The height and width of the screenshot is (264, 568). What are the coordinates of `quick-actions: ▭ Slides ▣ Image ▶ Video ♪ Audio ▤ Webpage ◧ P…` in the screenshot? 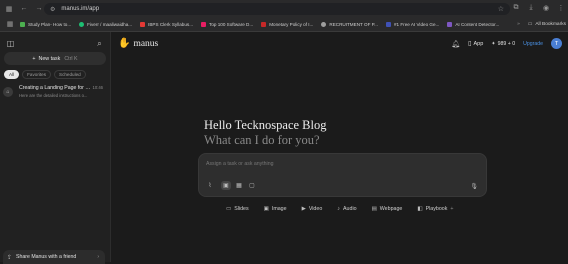 It's located at (339, 209).